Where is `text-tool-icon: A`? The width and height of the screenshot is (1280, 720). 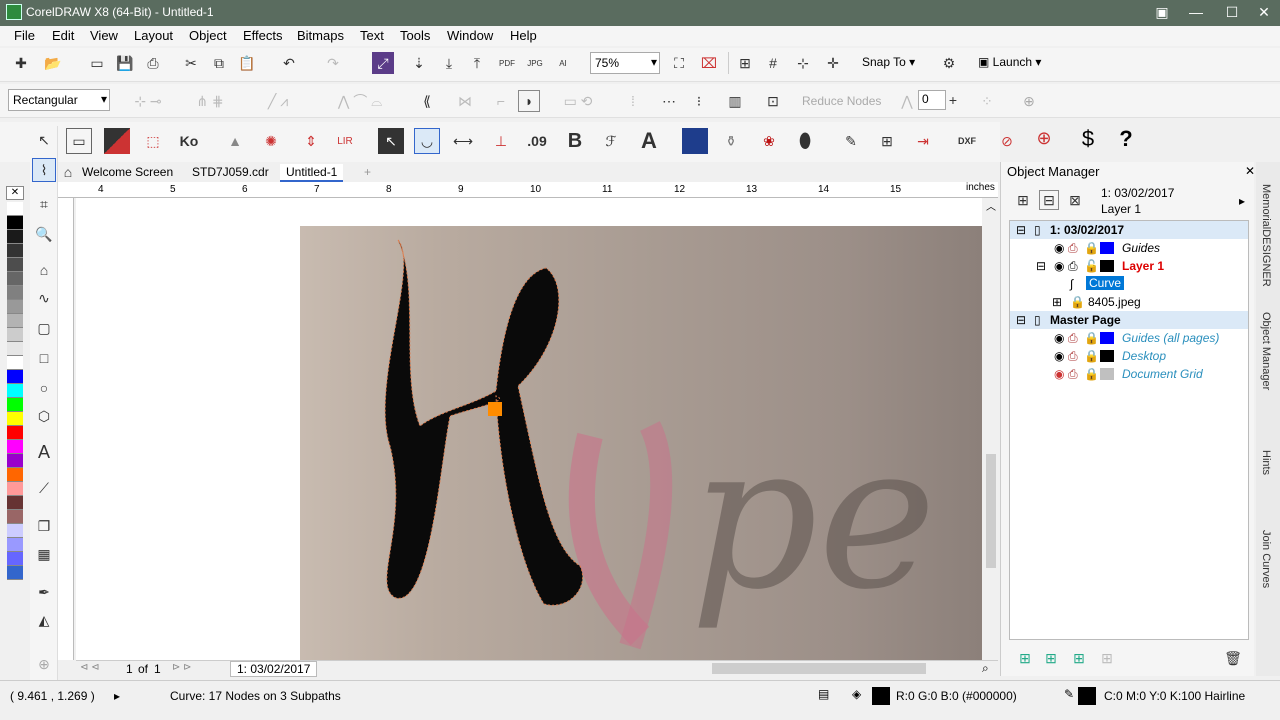
text-tool-icon: A is located at coordinates (44, 452).